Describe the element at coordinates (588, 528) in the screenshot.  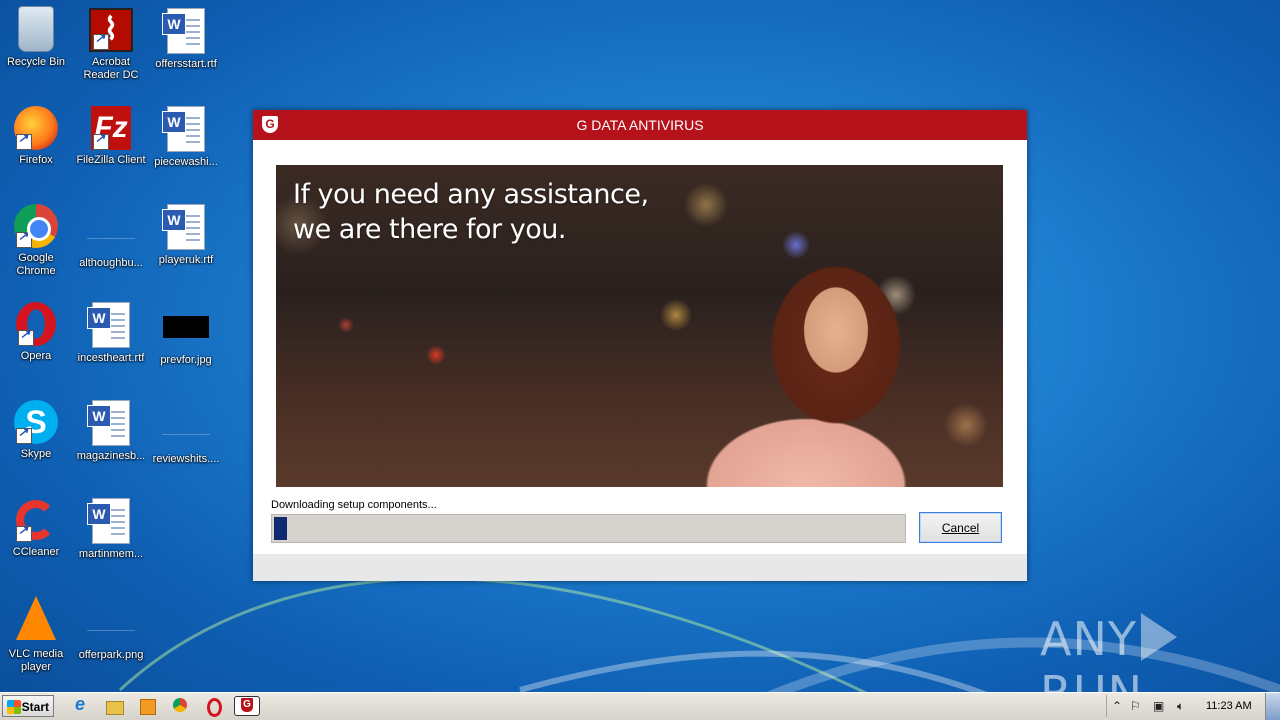
I see `progress-bar` at that location.